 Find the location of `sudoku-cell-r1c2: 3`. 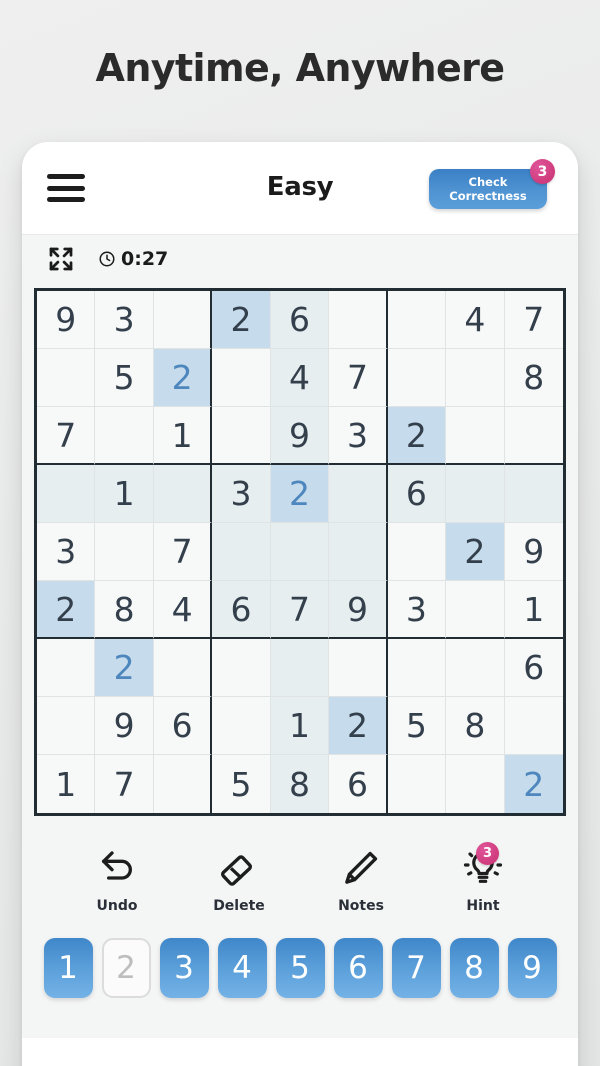

sudoku-cell-r1c2: 3 is located at coordinates (124, 320).